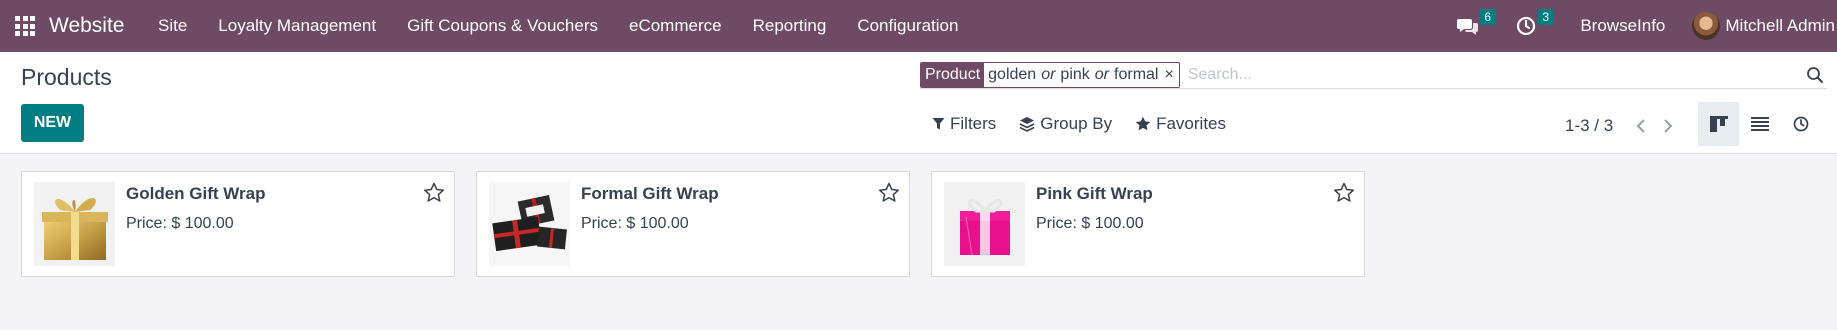 The height and width of the screenshot is (330, 1837). Describe the element at coordinates (503, 26) in the screenshot. I see `menu-item-gift-coupons: Gift Coupons & Vouchers` at that location.